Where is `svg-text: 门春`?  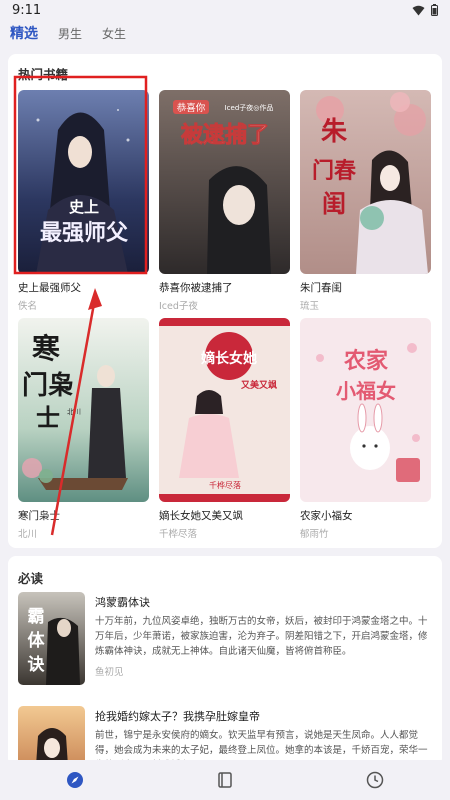
svg-text: 门春 is located at coordinates (334, 171).